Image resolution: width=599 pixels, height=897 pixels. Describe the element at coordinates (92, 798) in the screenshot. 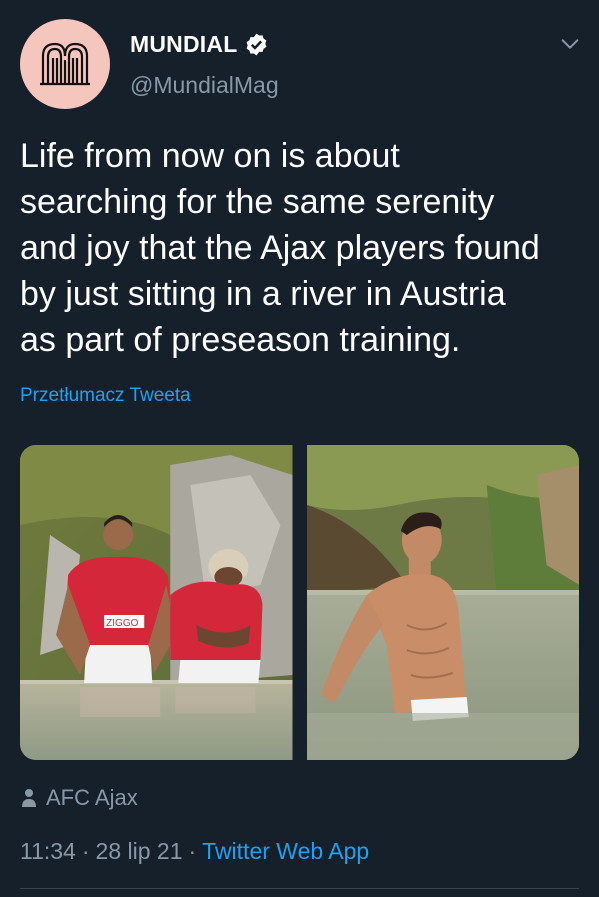

I see `location-label: AFC Ajax` at that location.